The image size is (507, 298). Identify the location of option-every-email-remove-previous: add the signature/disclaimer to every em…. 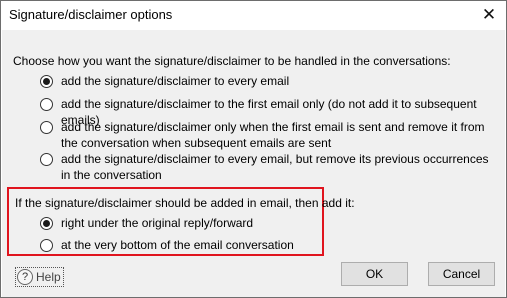
(265, 167).